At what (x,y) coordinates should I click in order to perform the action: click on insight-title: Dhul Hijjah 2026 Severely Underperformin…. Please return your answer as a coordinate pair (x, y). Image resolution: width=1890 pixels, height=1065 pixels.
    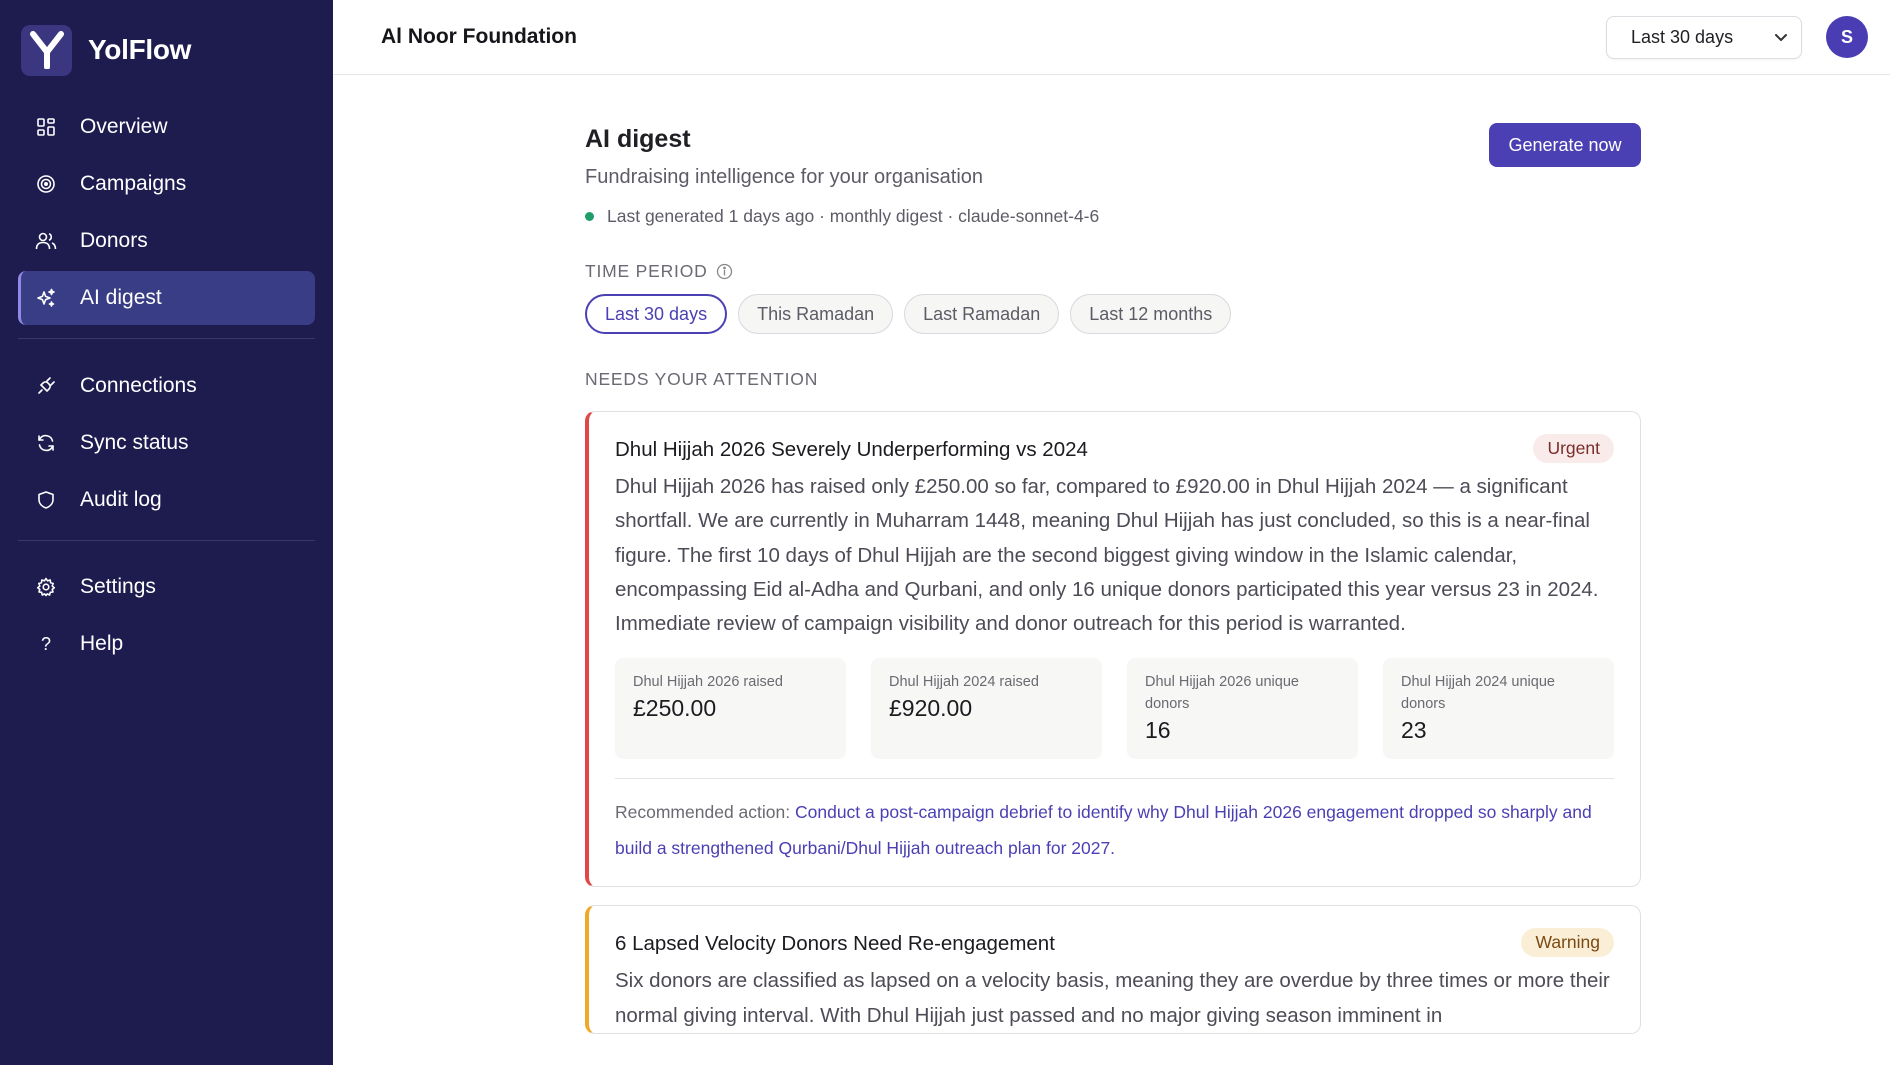
    Looking at the image, I should click on (851, 449).